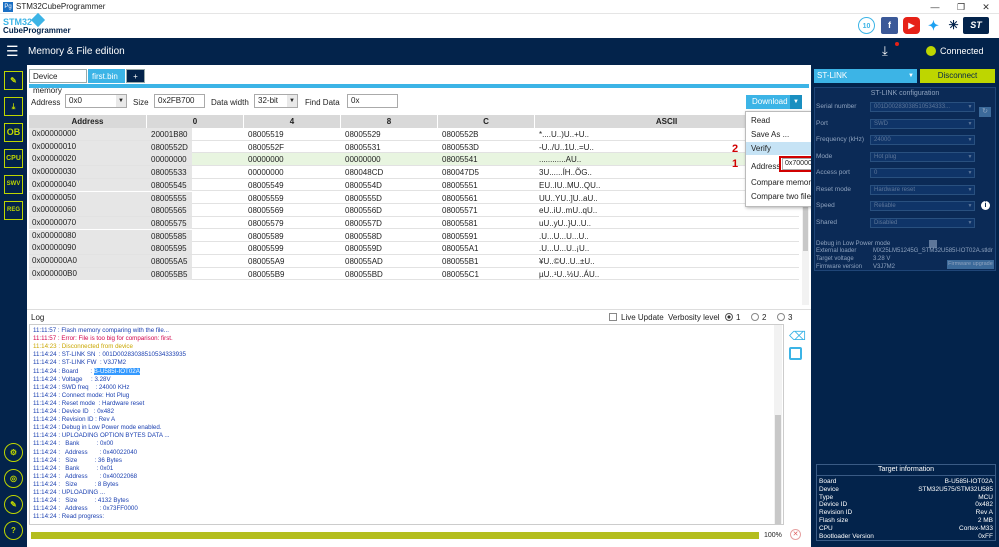 The image size is (999, 547). I want to click on security-icon: ◎, so click(13, 478).